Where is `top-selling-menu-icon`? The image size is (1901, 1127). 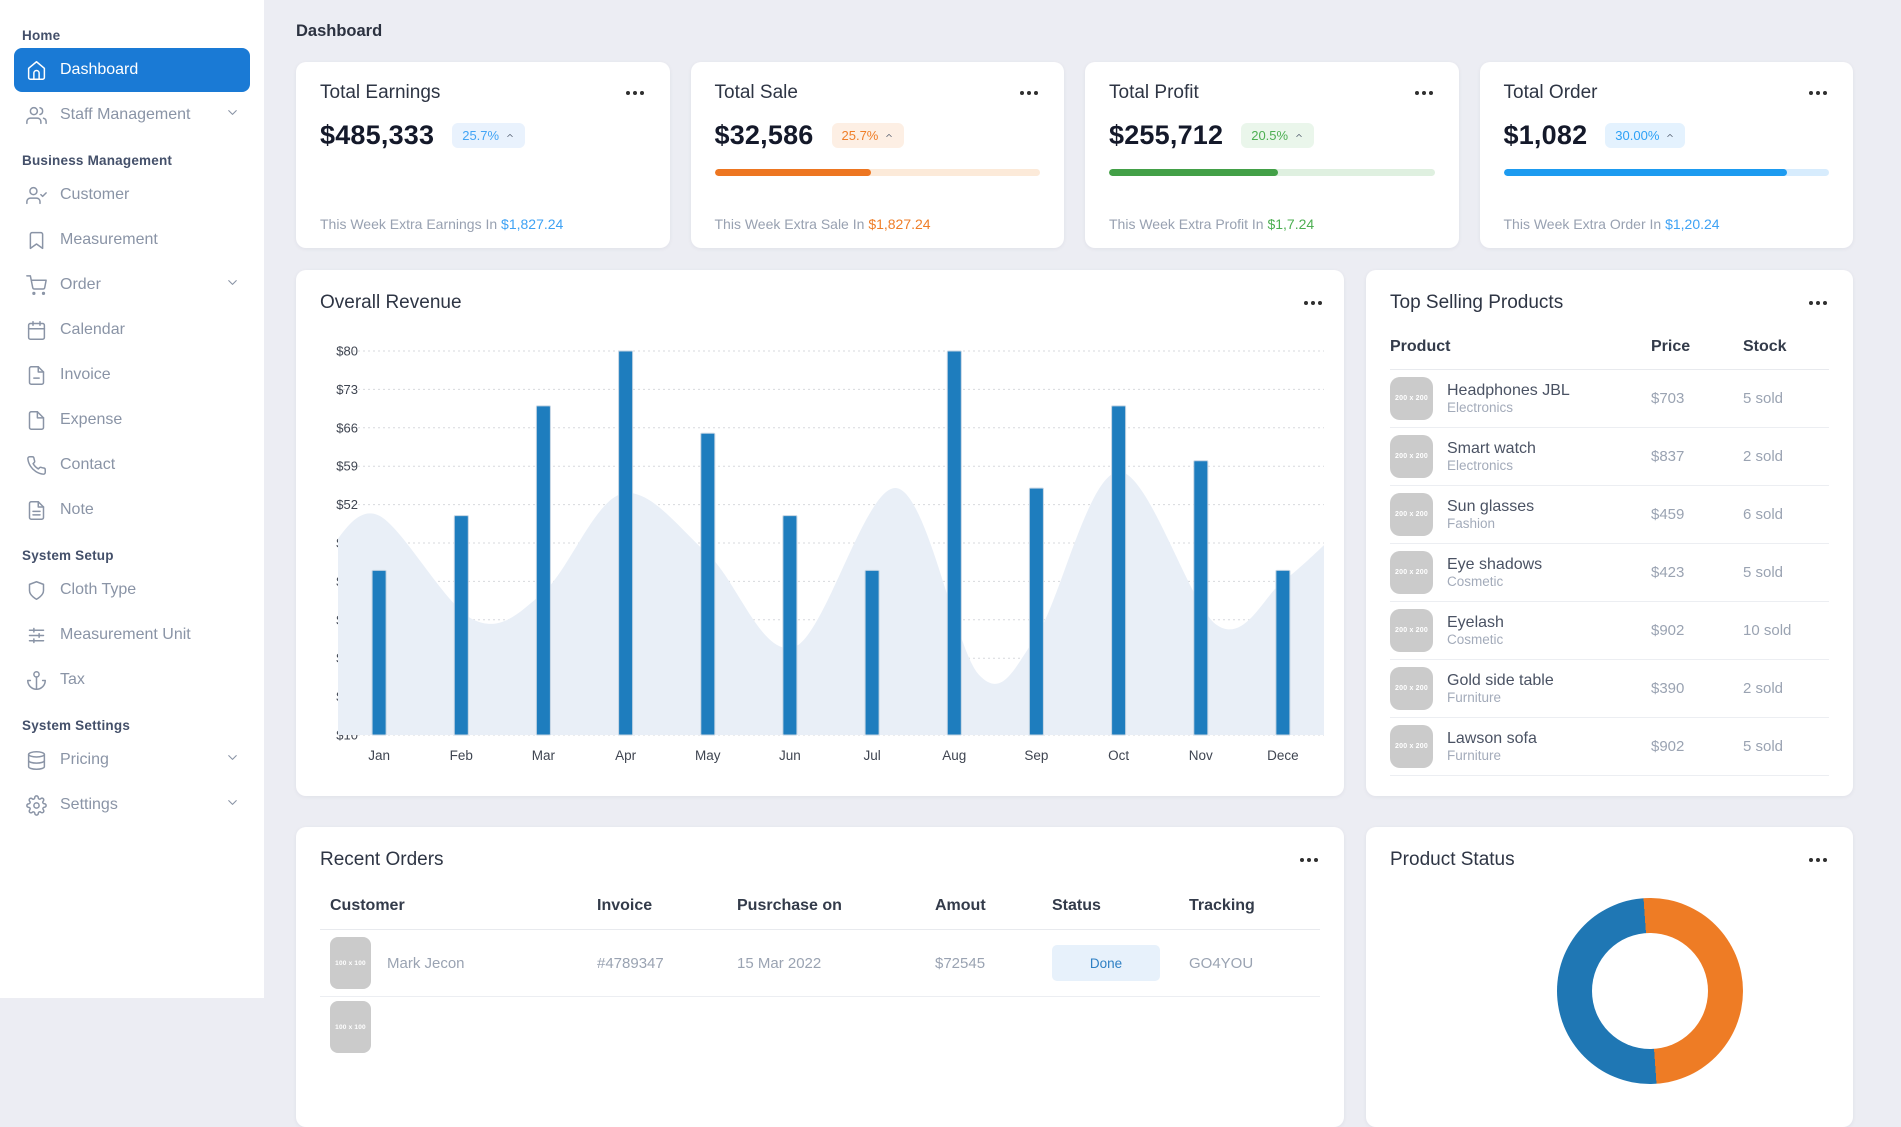 top-selling-menu-icon is located at coordinates (1818, 303).